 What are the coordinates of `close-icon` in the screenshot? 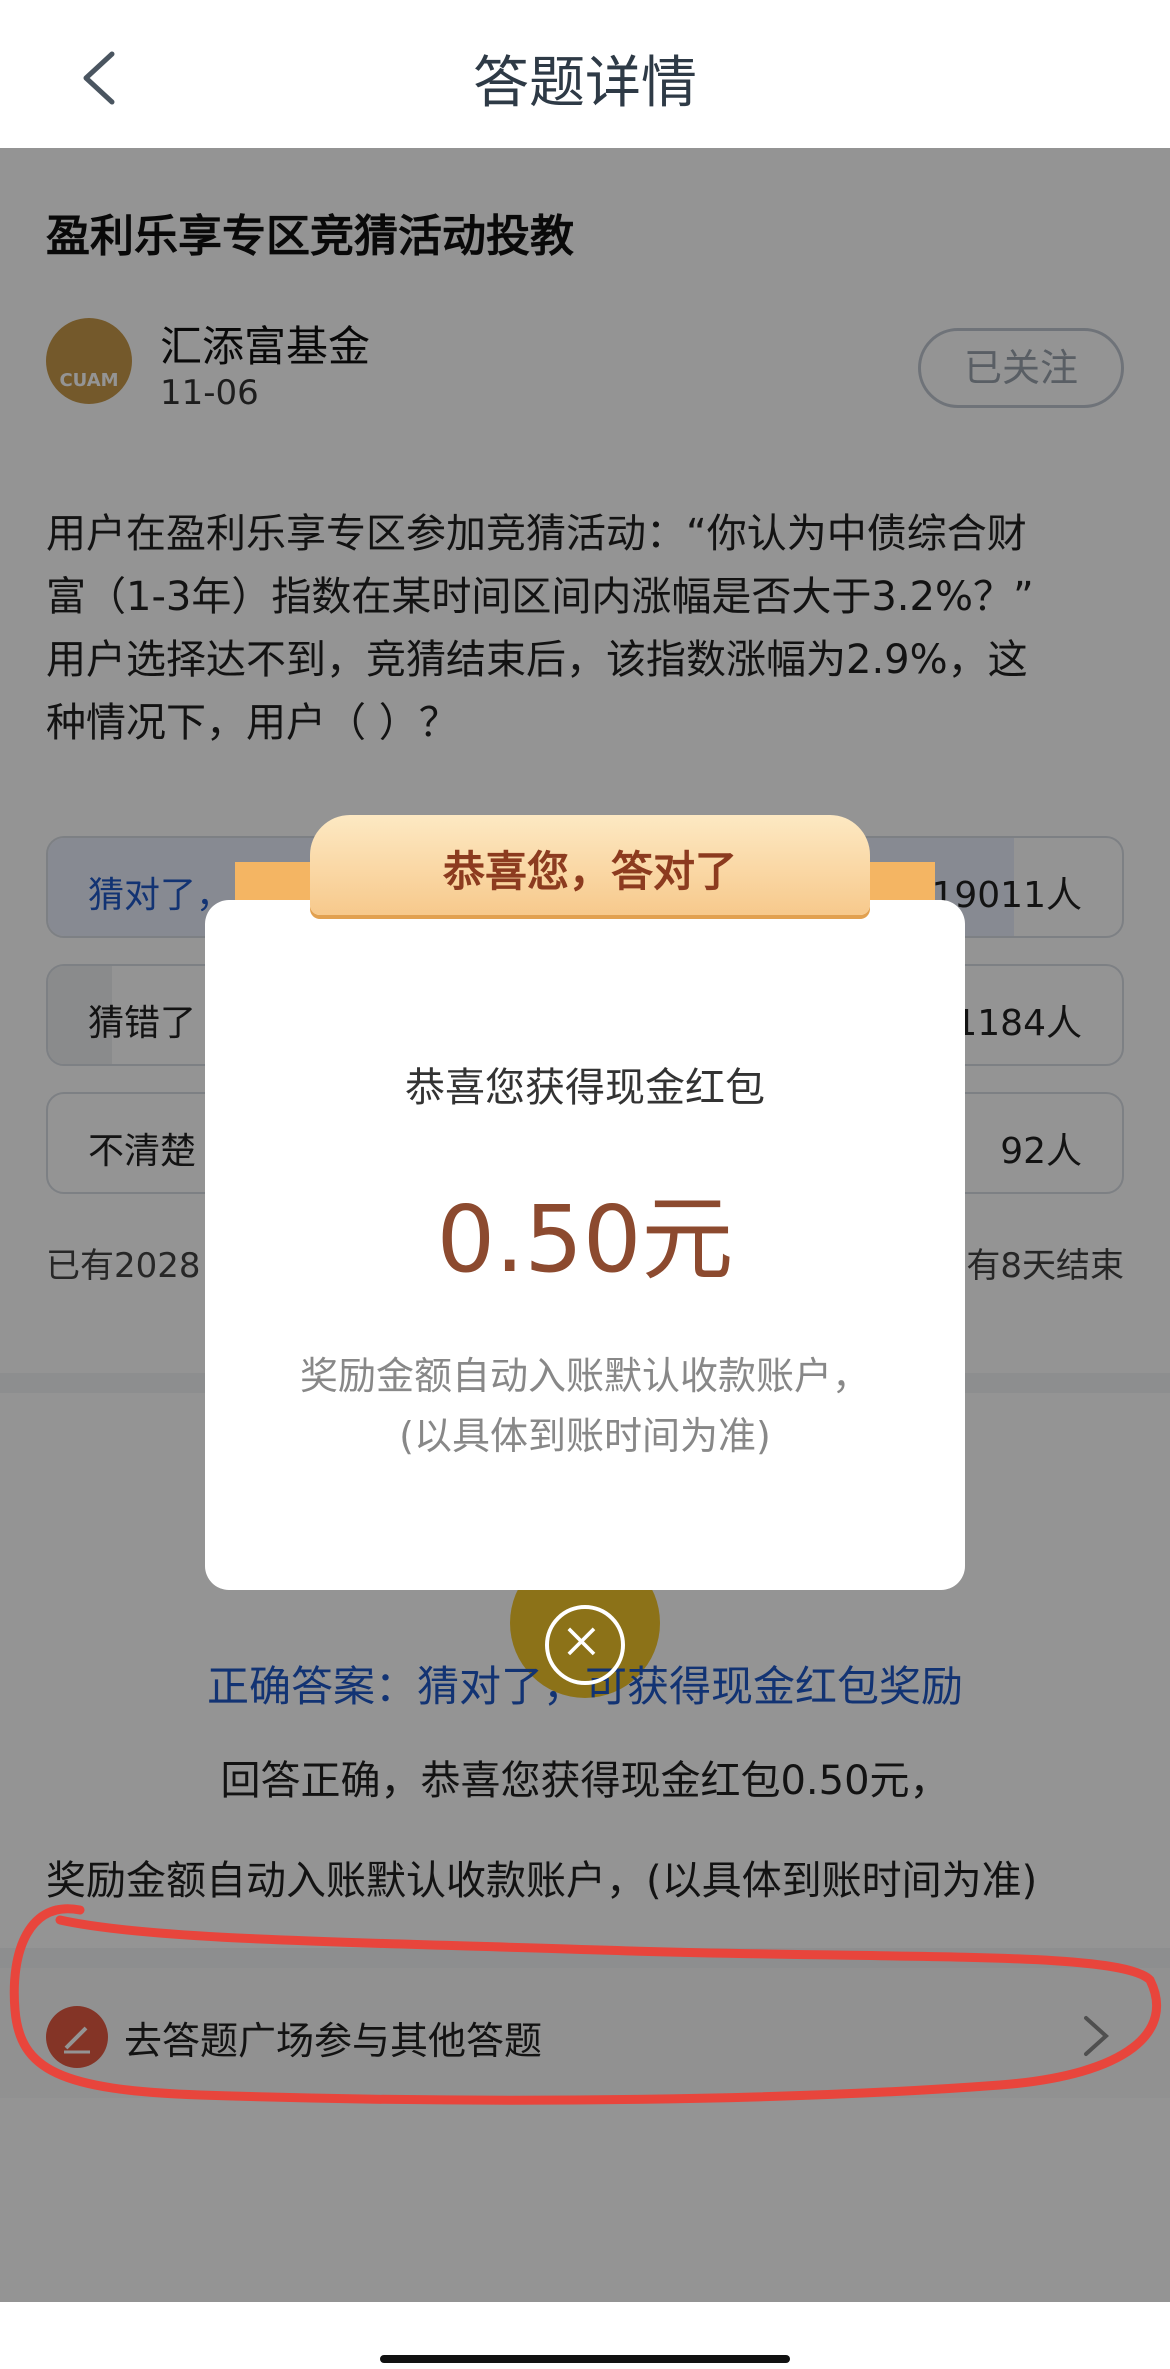 It's located at (585, 1645).